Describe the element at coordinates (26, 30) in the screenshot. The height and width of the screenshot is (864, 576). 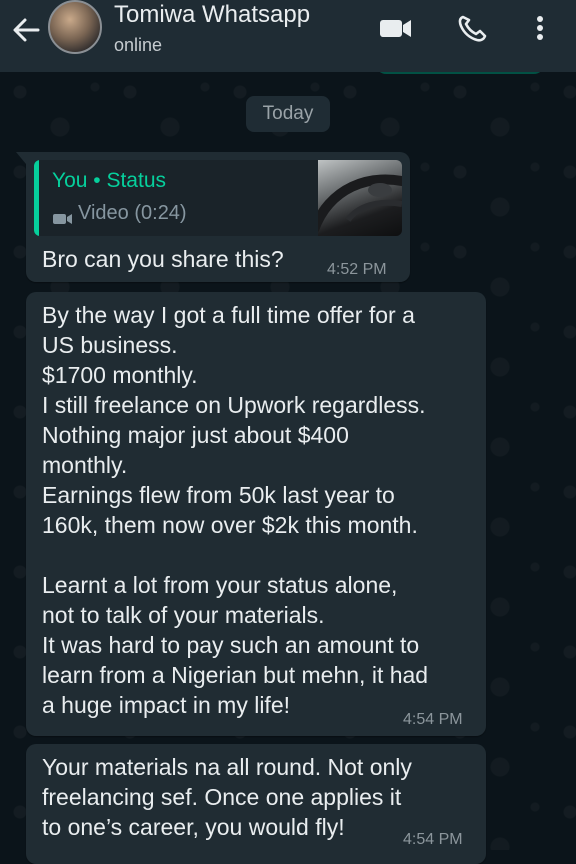
I see `back-arrow-icon` at that location.